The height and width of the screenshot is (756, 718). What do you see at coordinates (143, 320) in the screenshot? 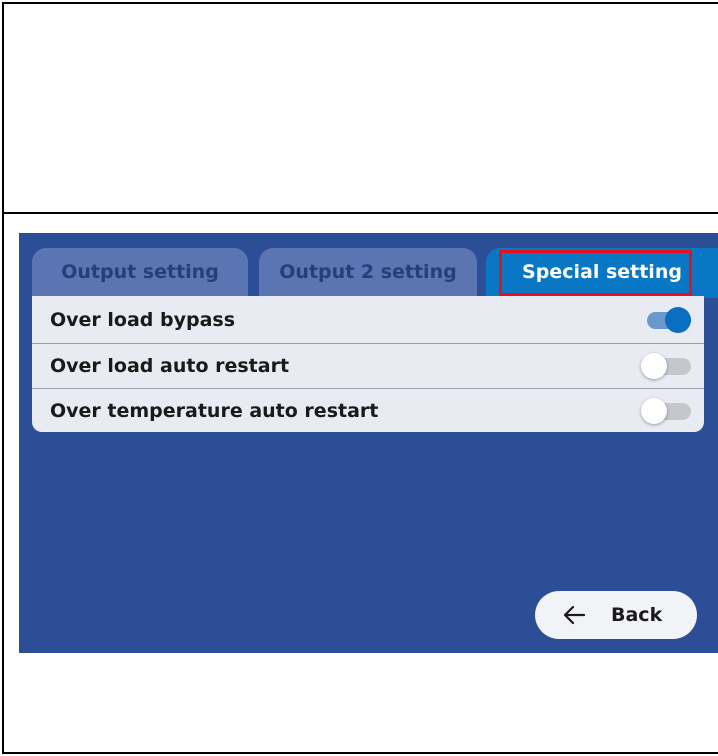
I see `setting-label: Over load bypass` at bounding box center [143, 320].